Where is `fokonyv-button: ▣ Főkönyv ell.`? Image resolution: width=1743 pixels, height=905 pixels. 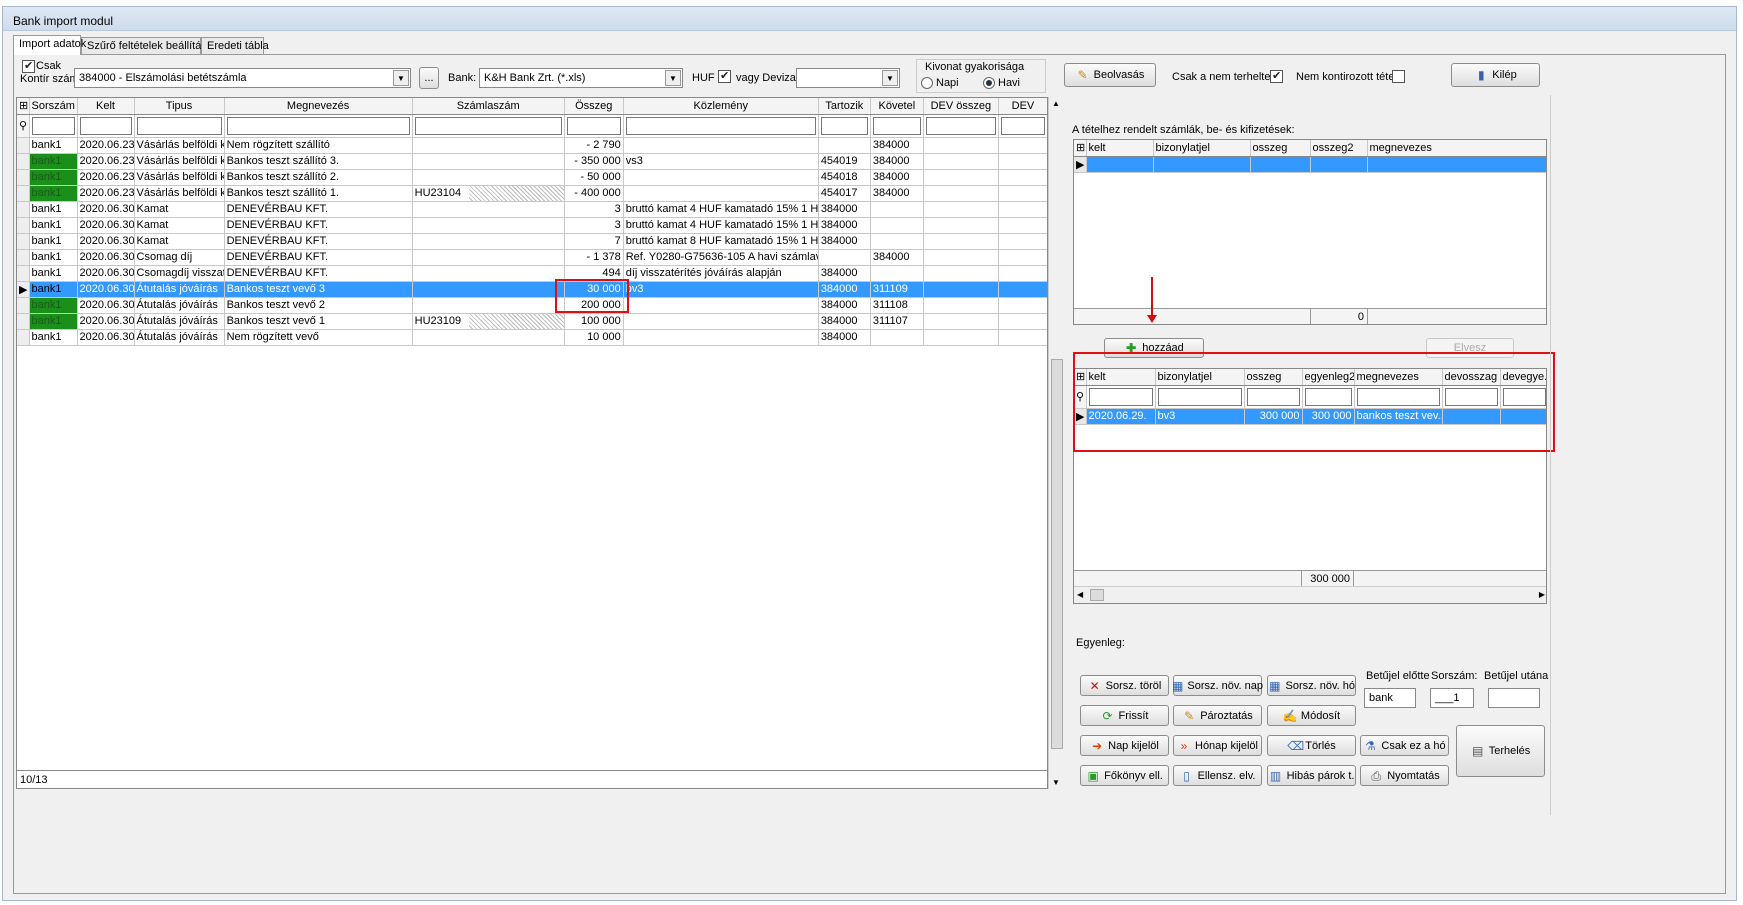 fokonyv-button: ▣ Főkönyv ell. is located at coordinates (1124, 775).